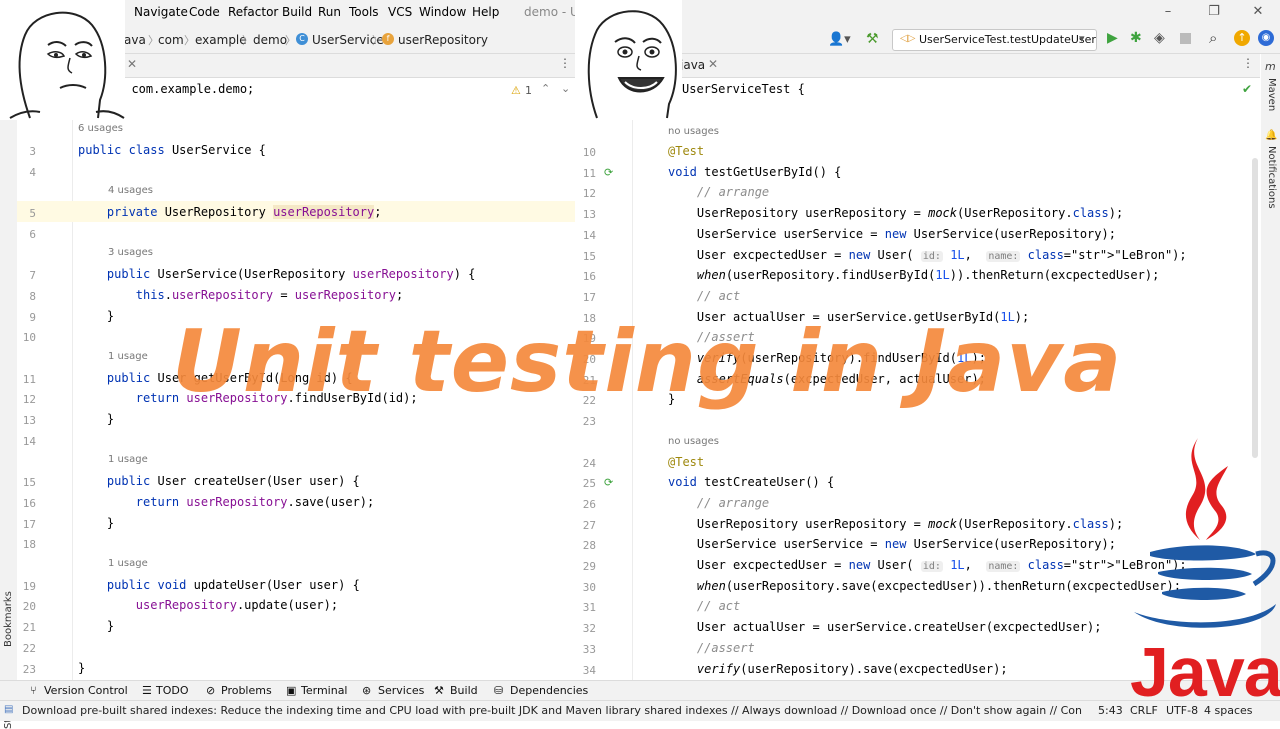  Describe the element at coordinates (1185, 38) in the screenshot. I see `stop-icon` at that location.